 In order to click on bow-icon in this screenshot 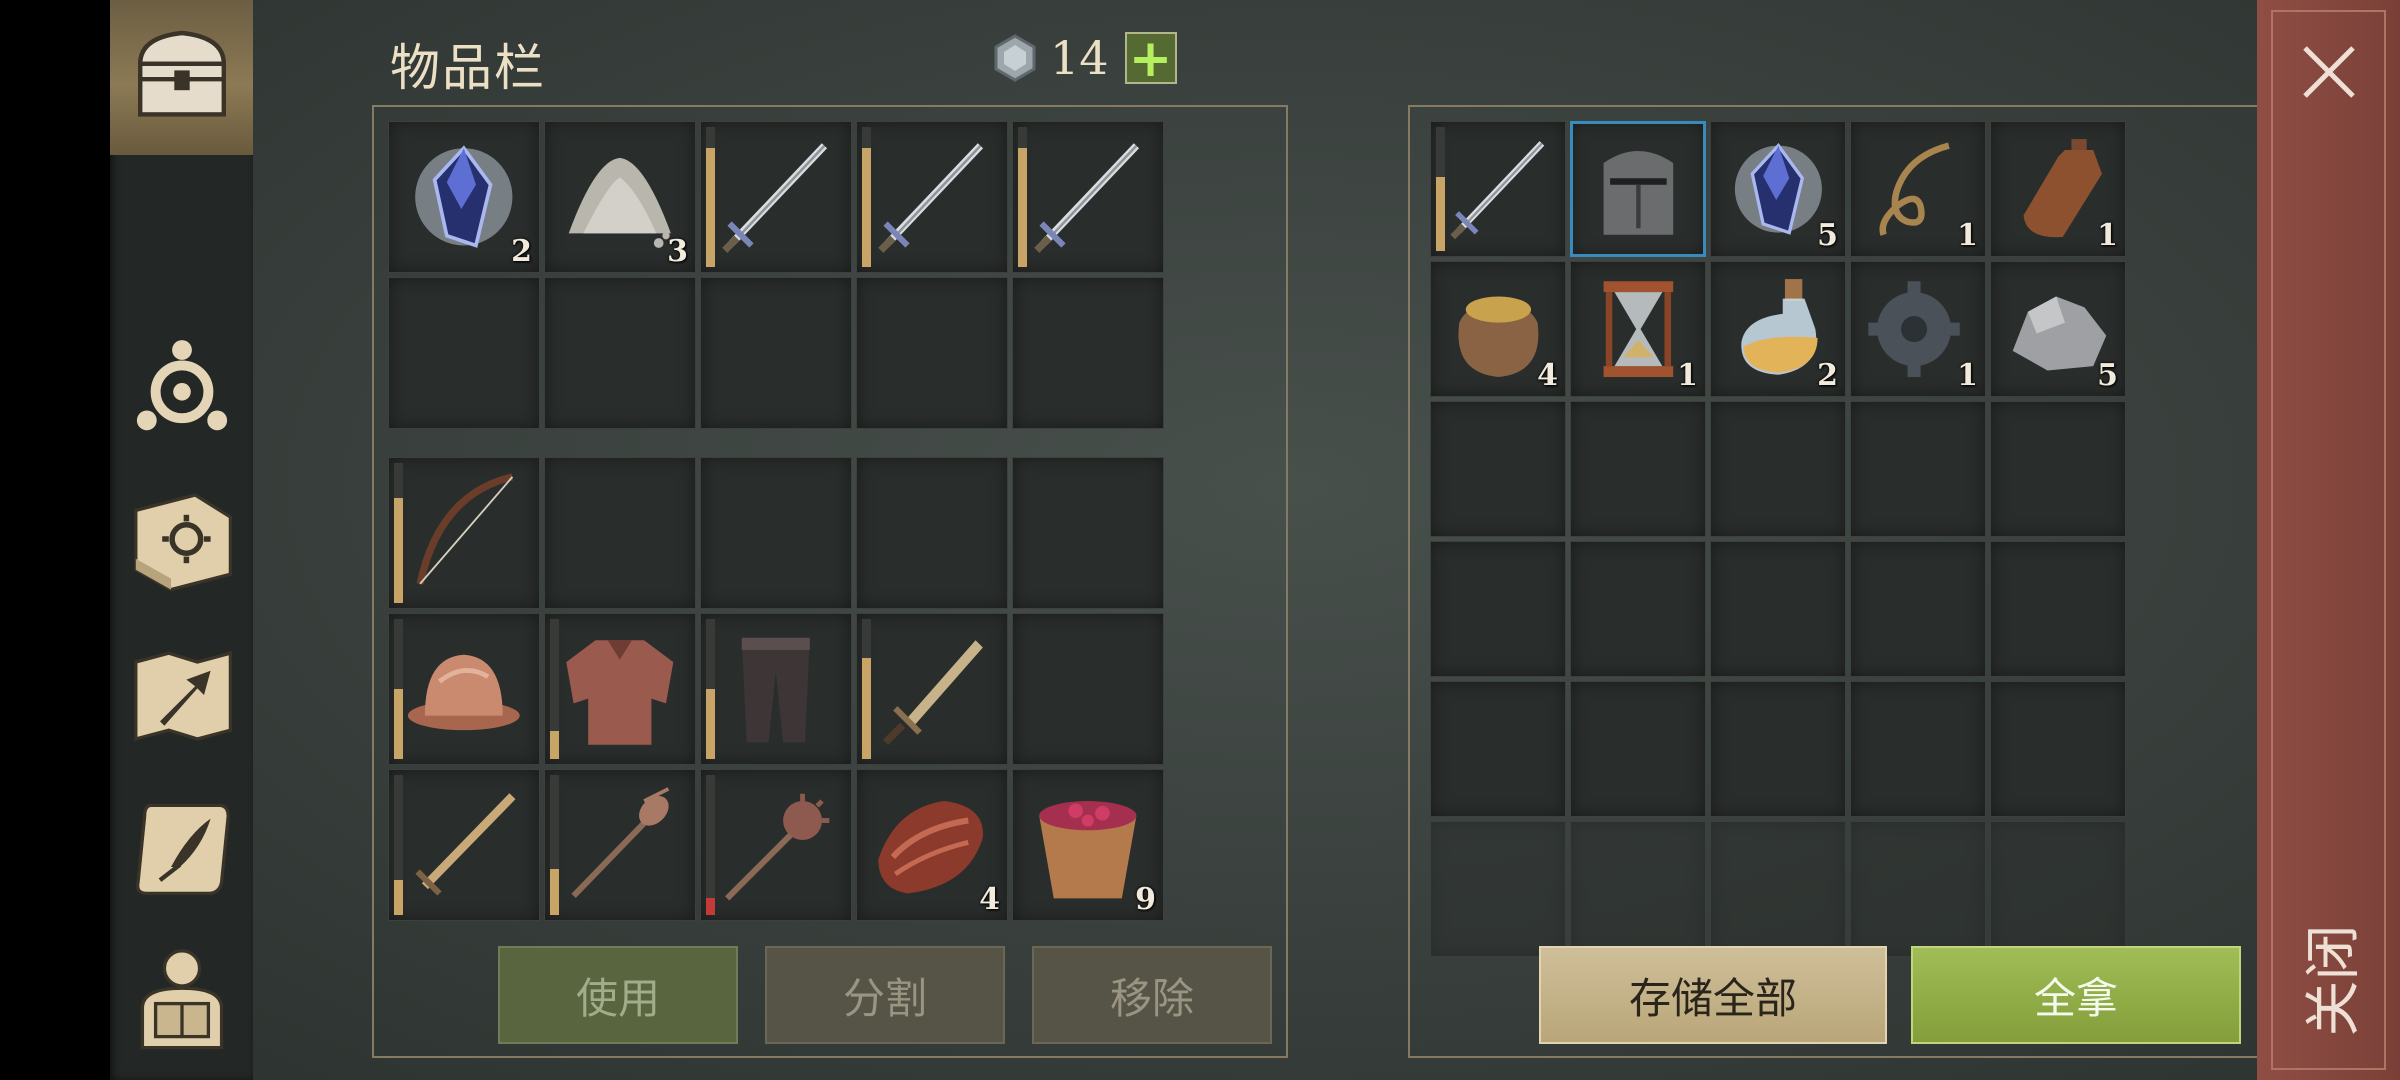, I will do `click(464, 533)`.